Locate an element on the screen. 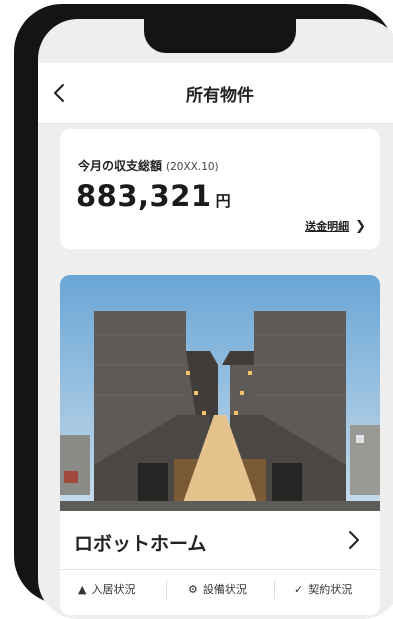 The image size is (393, 619). chevron-right-icon: ❯ is located at coordinates (360, 226).